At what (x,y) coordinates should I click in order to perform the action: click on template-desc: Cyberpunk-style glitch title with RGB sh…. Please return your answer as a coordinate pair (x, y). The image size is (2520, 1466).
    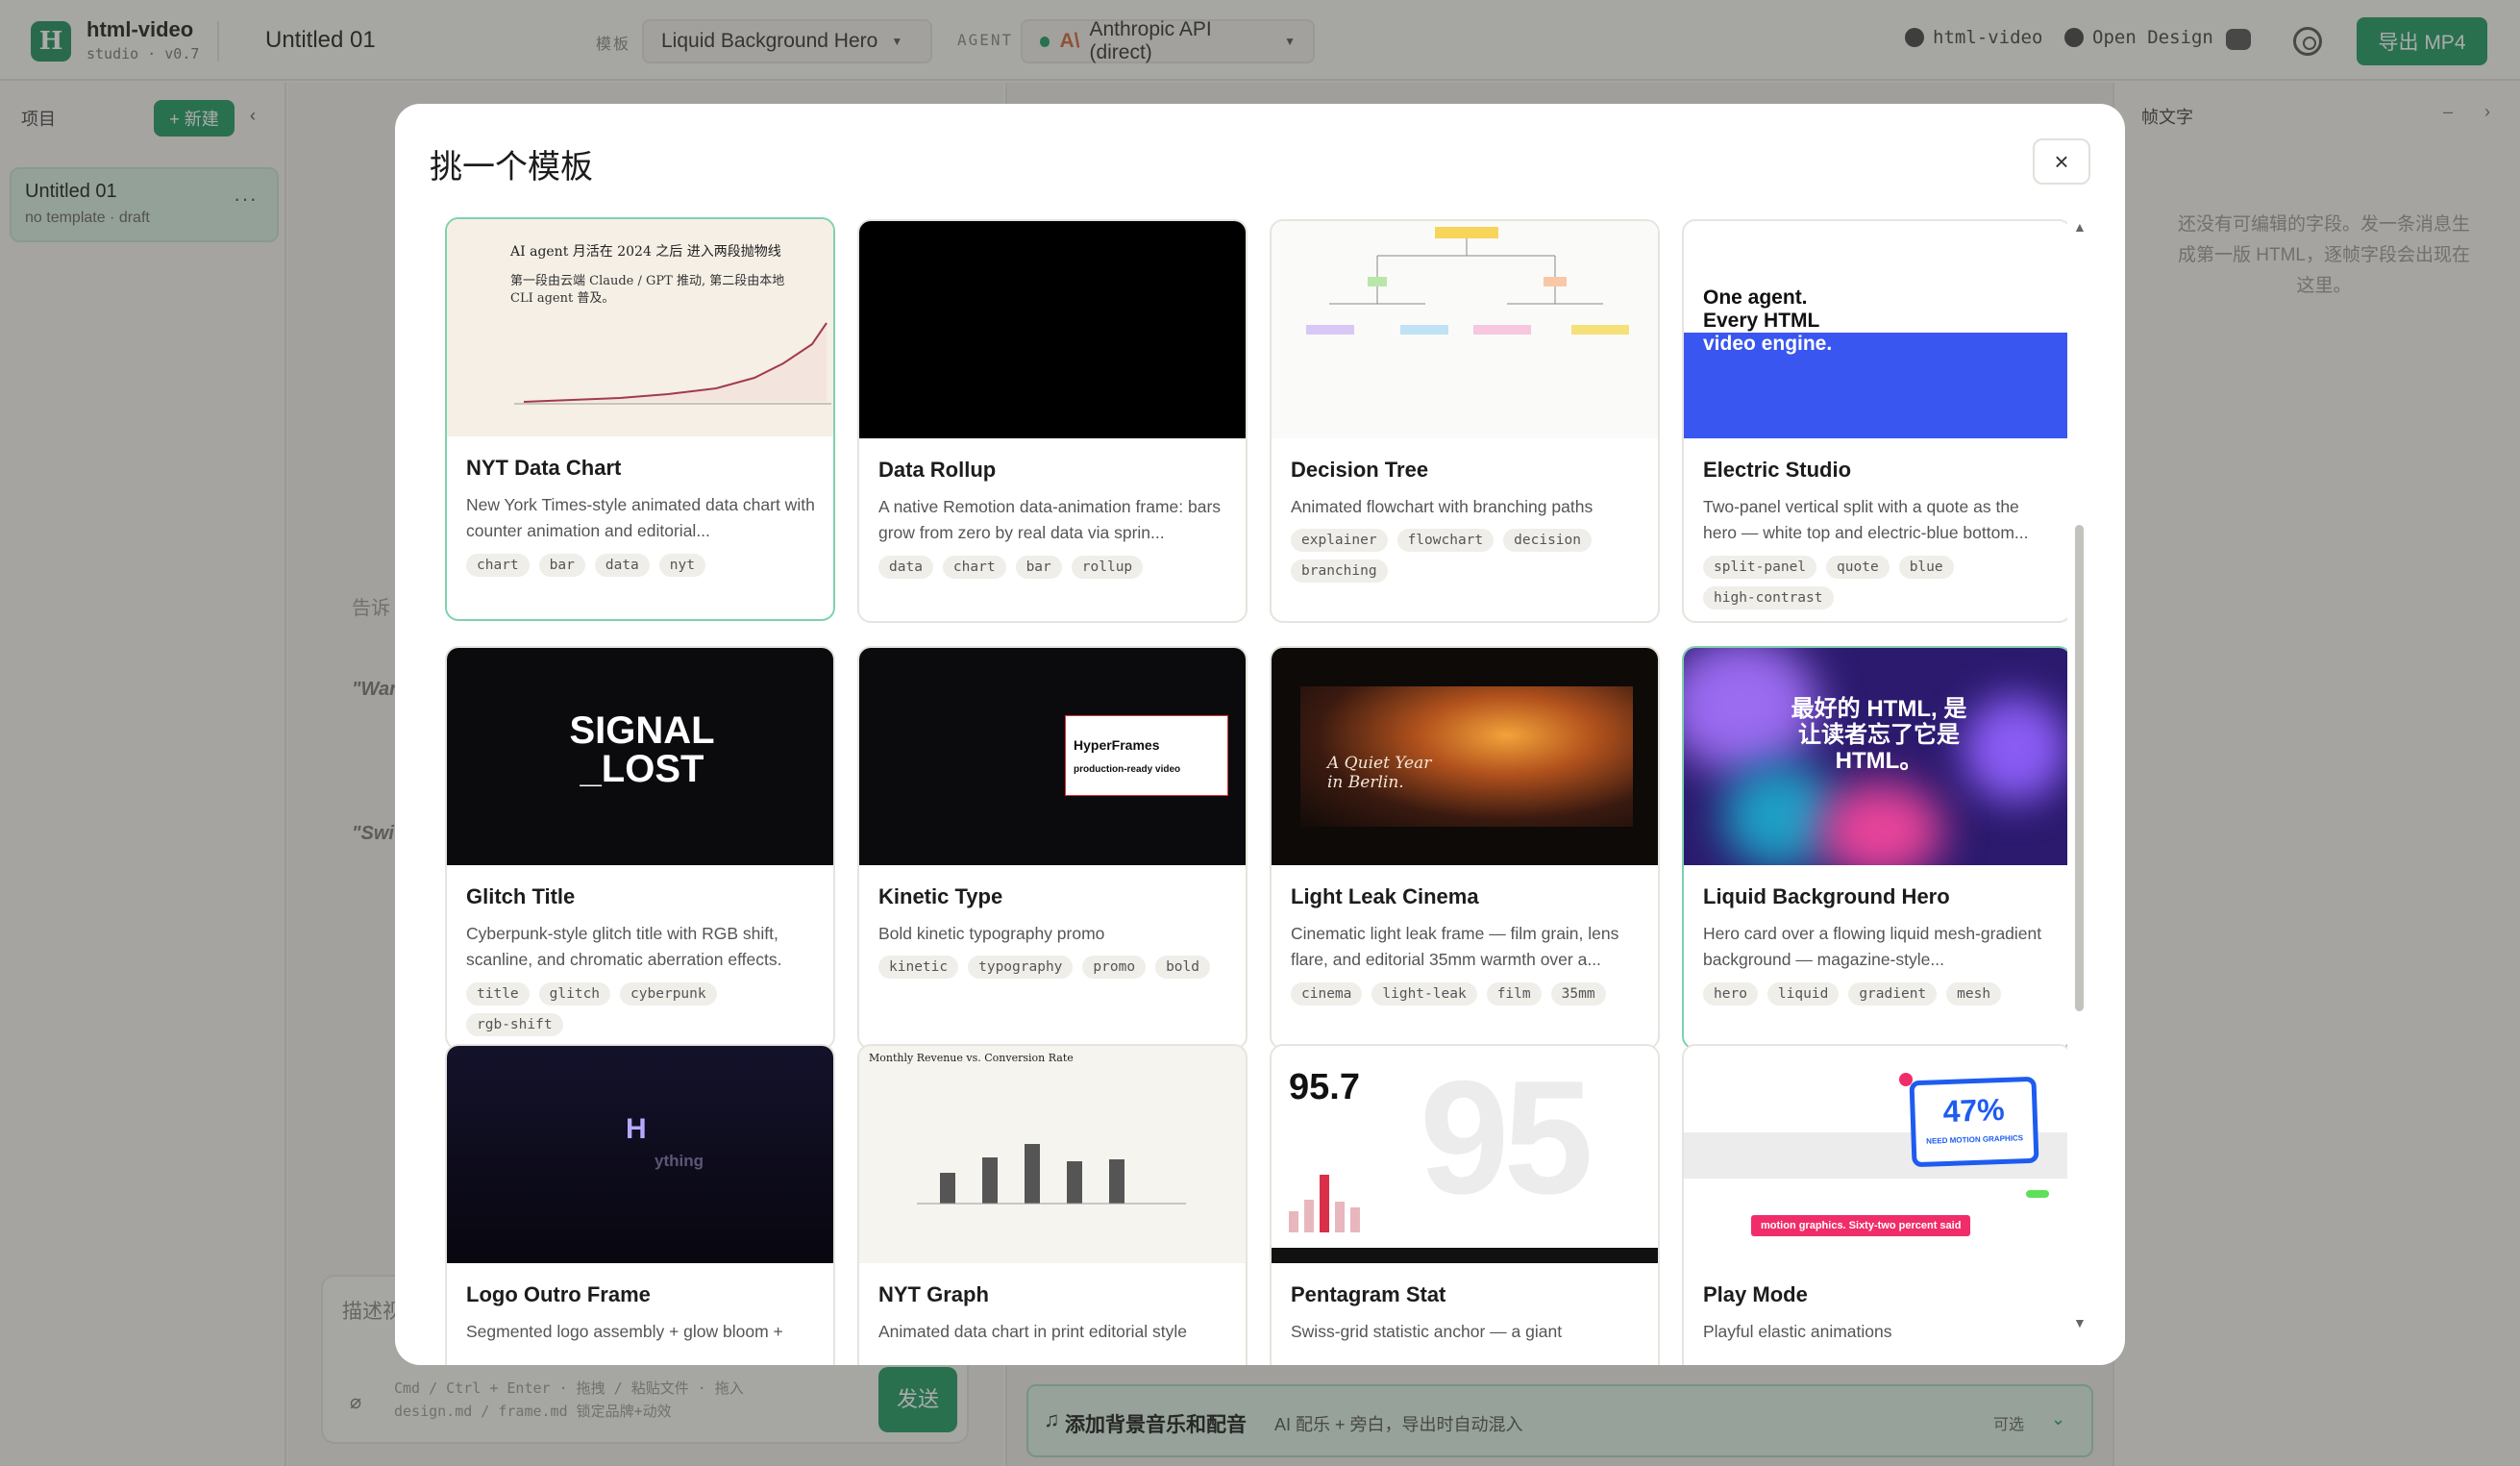
    Looking at the image, I should click on (624, 946).